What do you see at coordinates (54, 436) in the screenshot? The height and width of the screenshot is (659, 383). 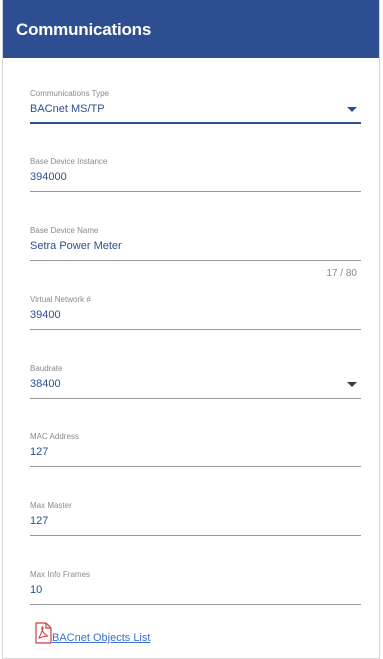 I see `mac-address-label: MAC Address` at bounding box center [54, 436].